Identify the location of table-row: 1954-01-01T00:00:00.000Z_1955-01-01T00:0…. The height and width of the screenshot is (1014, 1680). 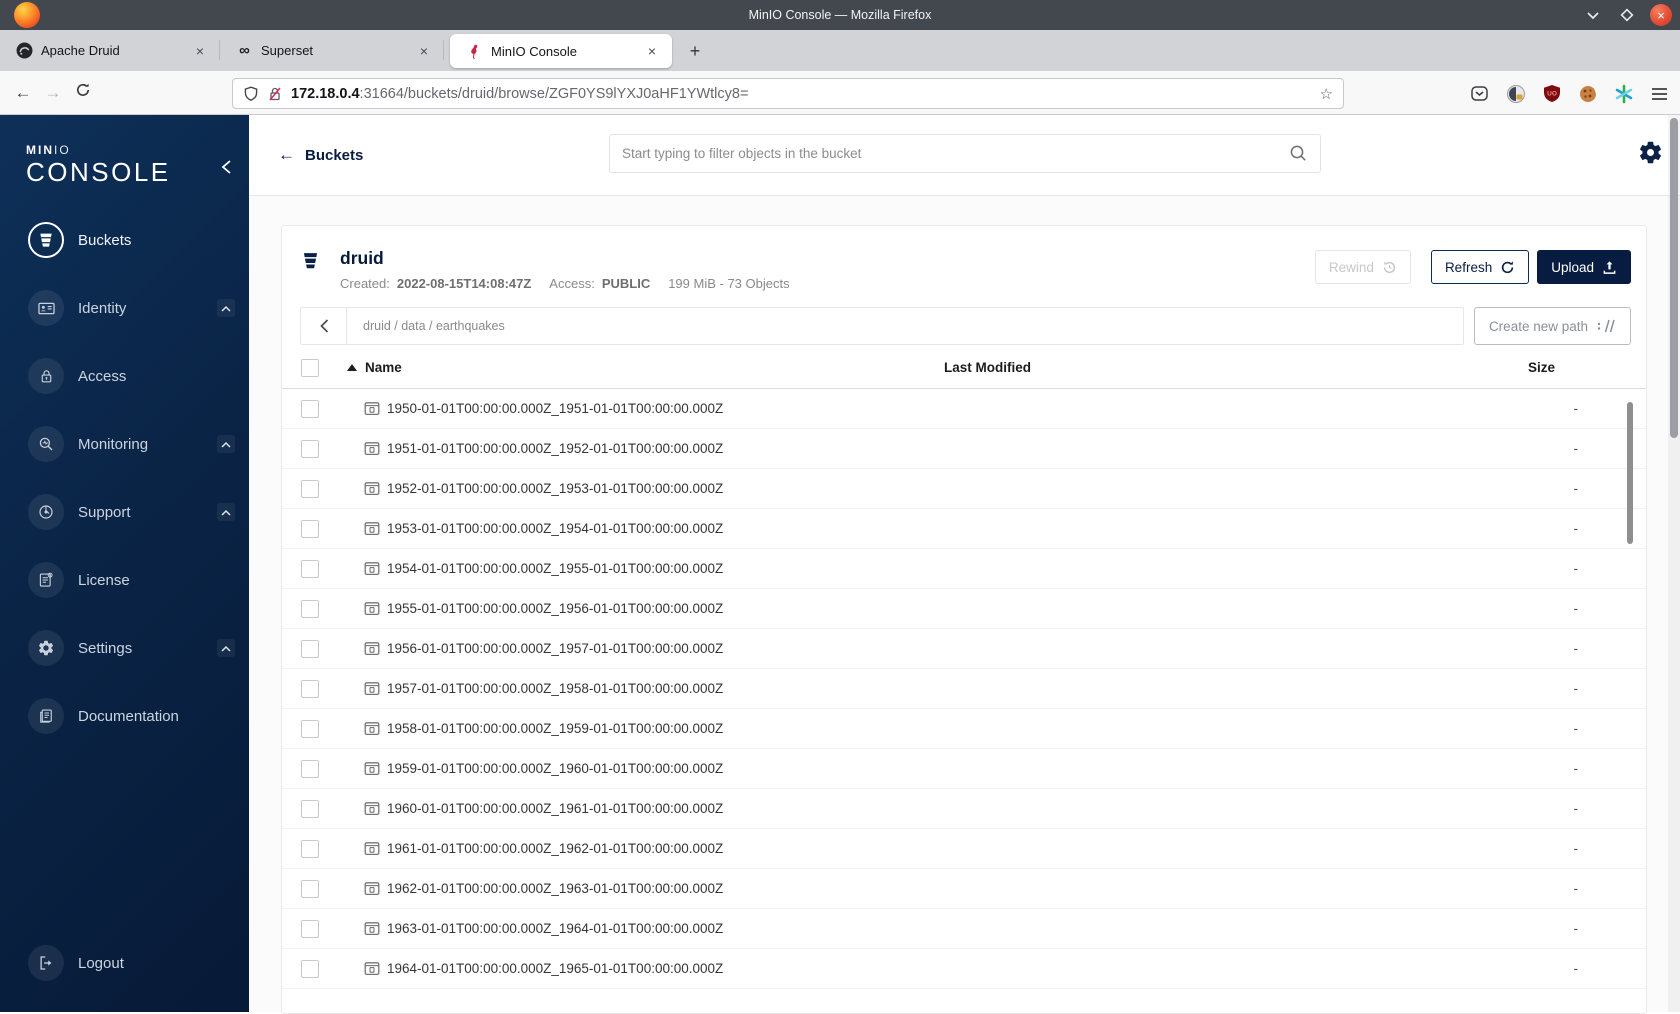
(964, 569).